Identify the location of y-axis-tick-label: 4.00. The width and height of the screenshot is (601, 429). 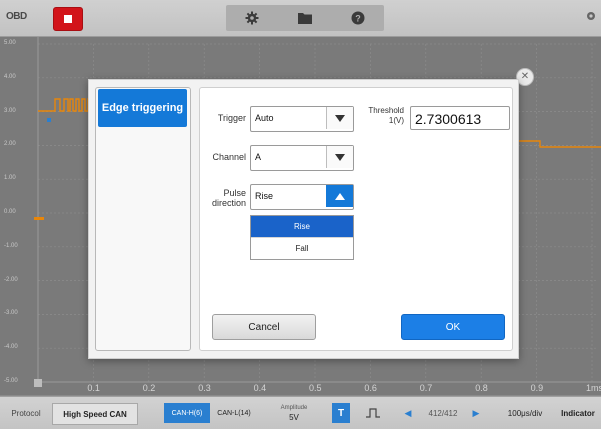
(10, 76).